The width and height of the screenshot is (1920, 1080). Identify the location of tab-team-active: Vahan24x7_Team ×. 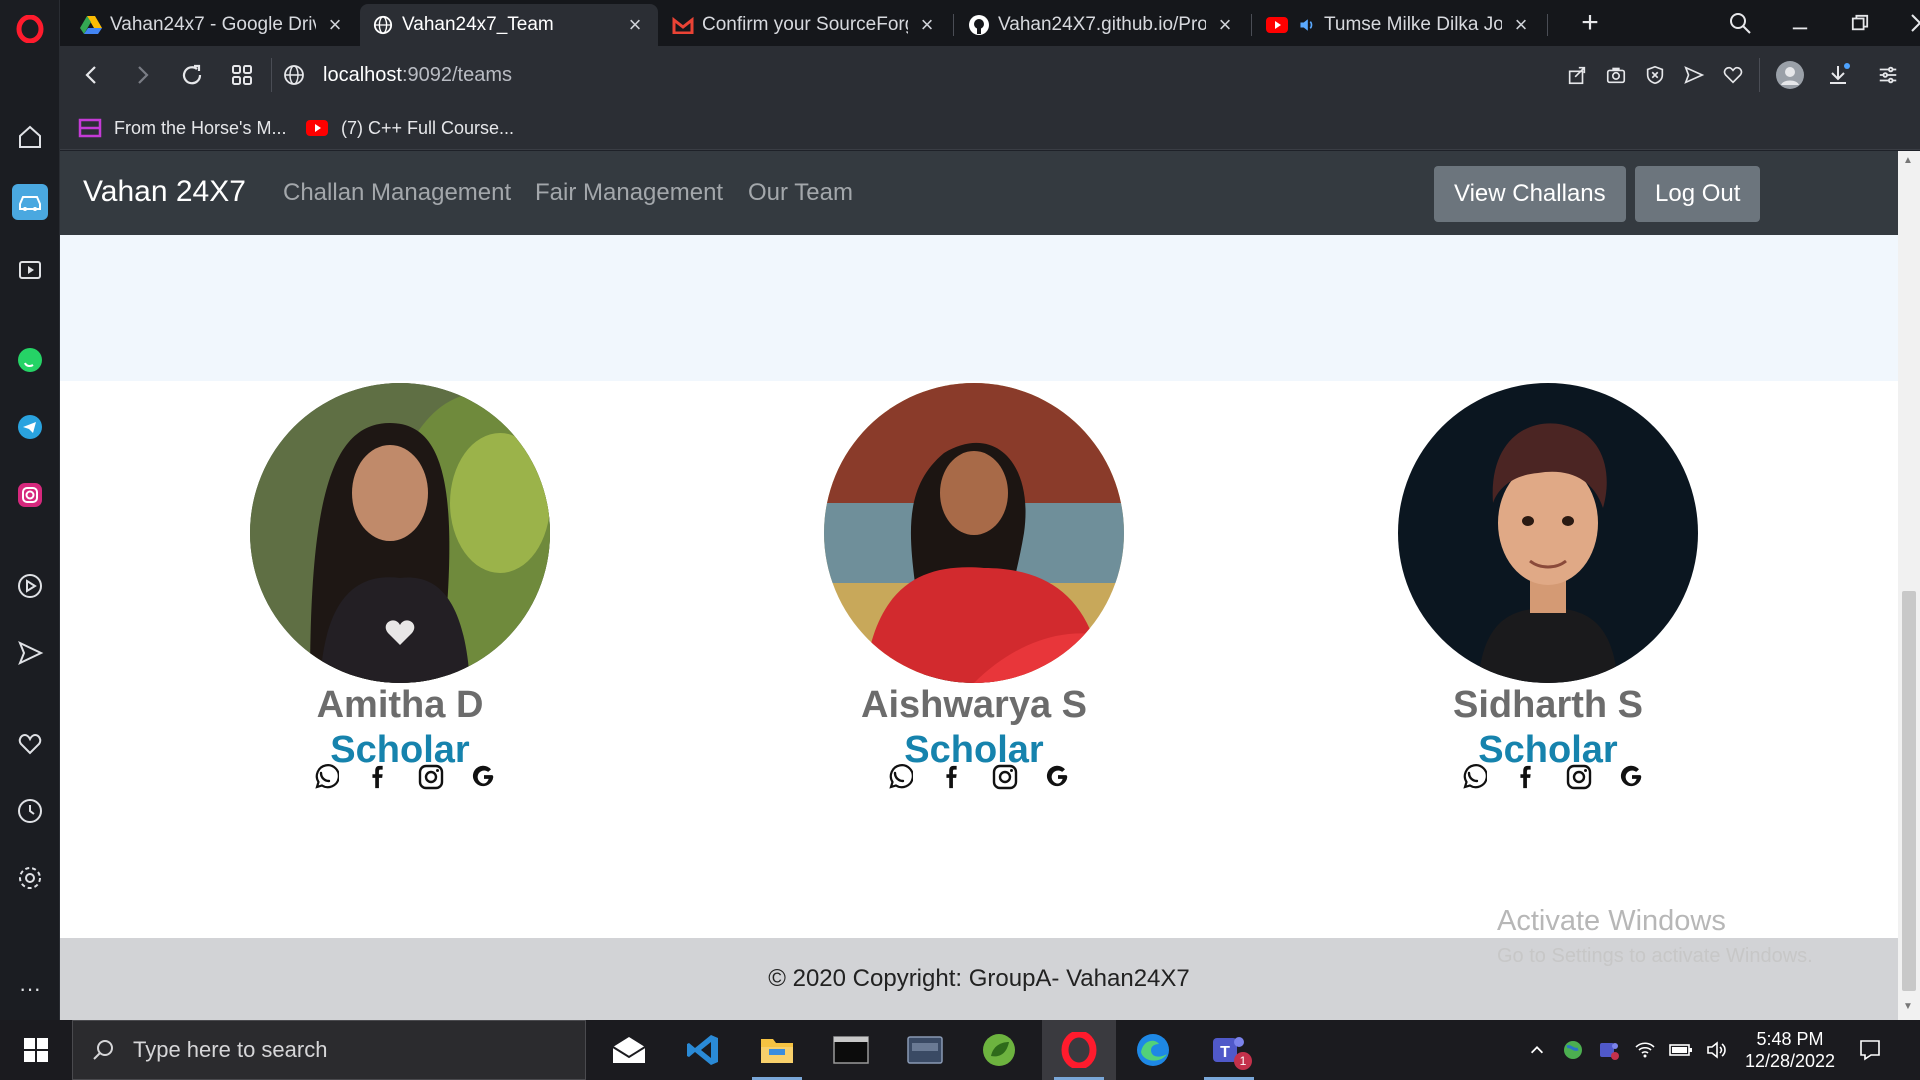
(509, 25).